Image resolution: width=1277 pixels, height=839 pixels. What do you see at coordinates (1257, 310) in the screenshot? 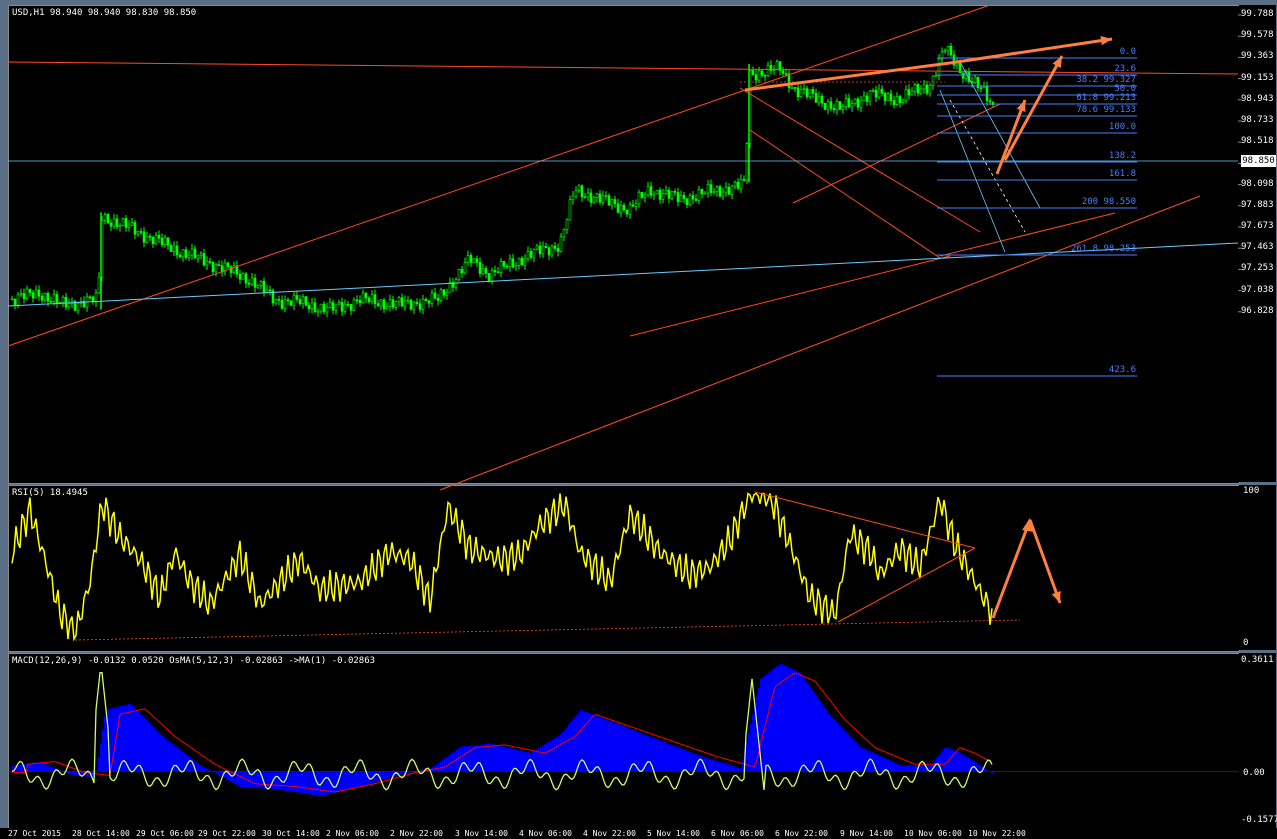
I see `price-tick-label: 96.828` at bounding box center [1257, 310].